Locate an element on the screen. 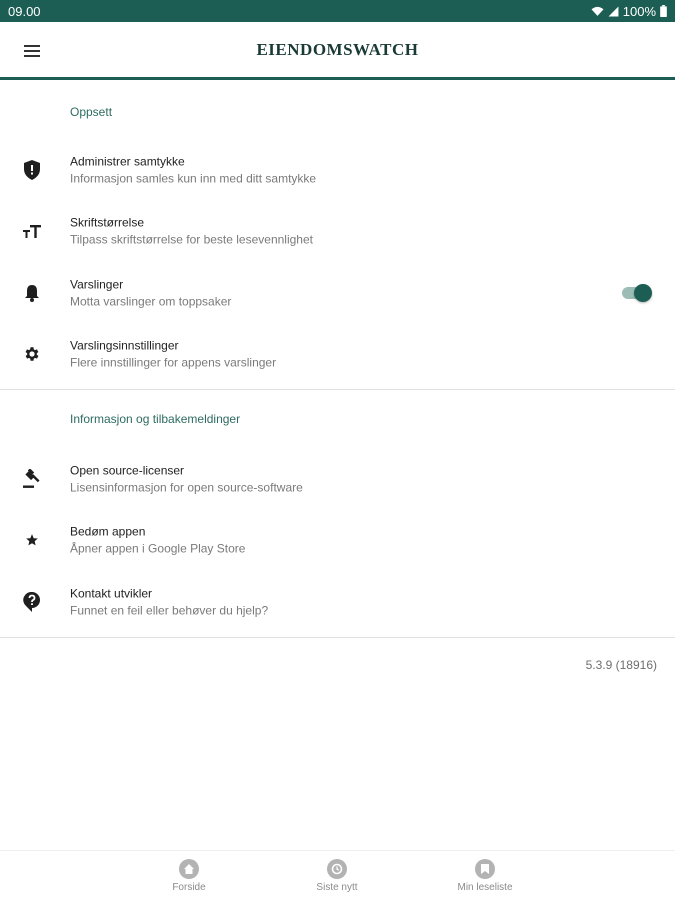 The height and width of the screenshot is (900, 675). section-header-info: Informasjon og tilbakemeldinger is located at coordinates (155, 419).